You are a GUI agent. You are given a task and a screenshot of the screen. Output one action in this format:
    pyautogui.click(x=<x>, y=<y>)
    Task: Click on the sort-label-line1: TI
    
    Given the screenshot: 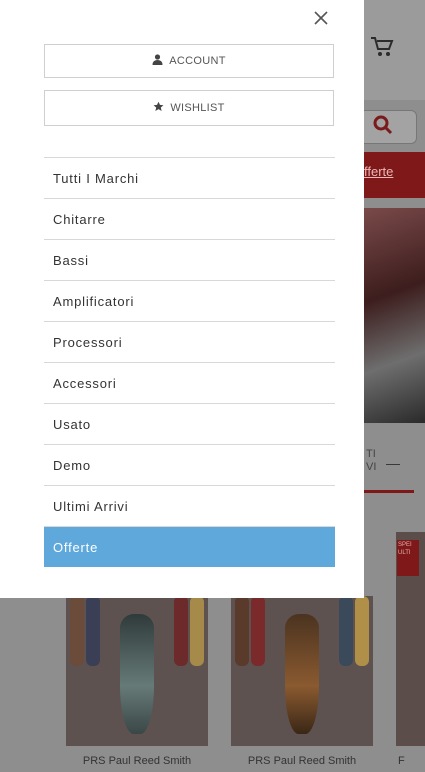 What is the action you would take?
    pyautogui.click(x=371, y=454)
    